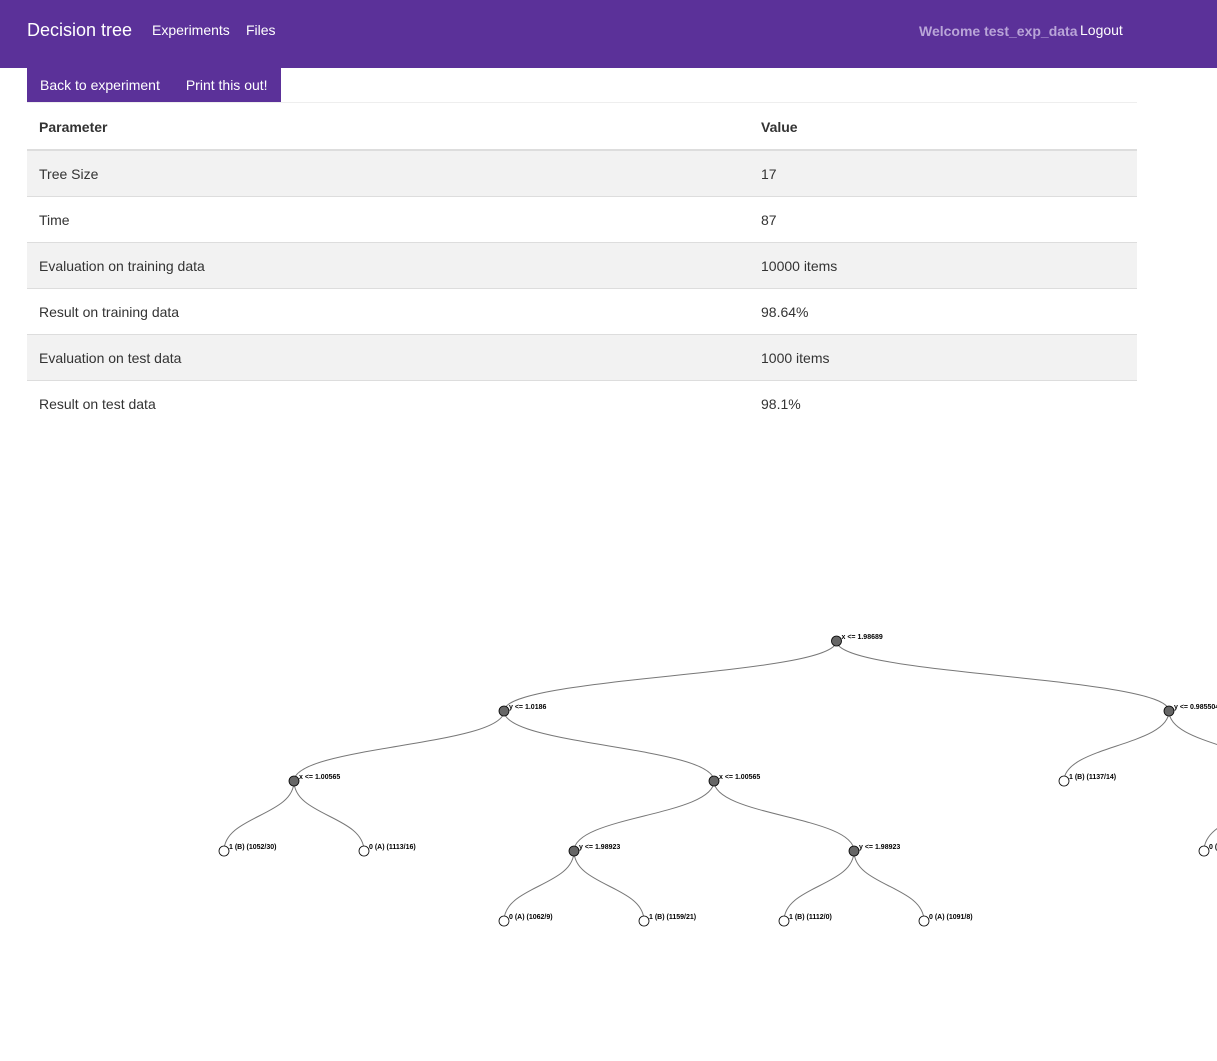 The image size is (1217, 1061). I want to click on tree-leaf-node: 1 (B) (1137/14), so click(1087, 780).